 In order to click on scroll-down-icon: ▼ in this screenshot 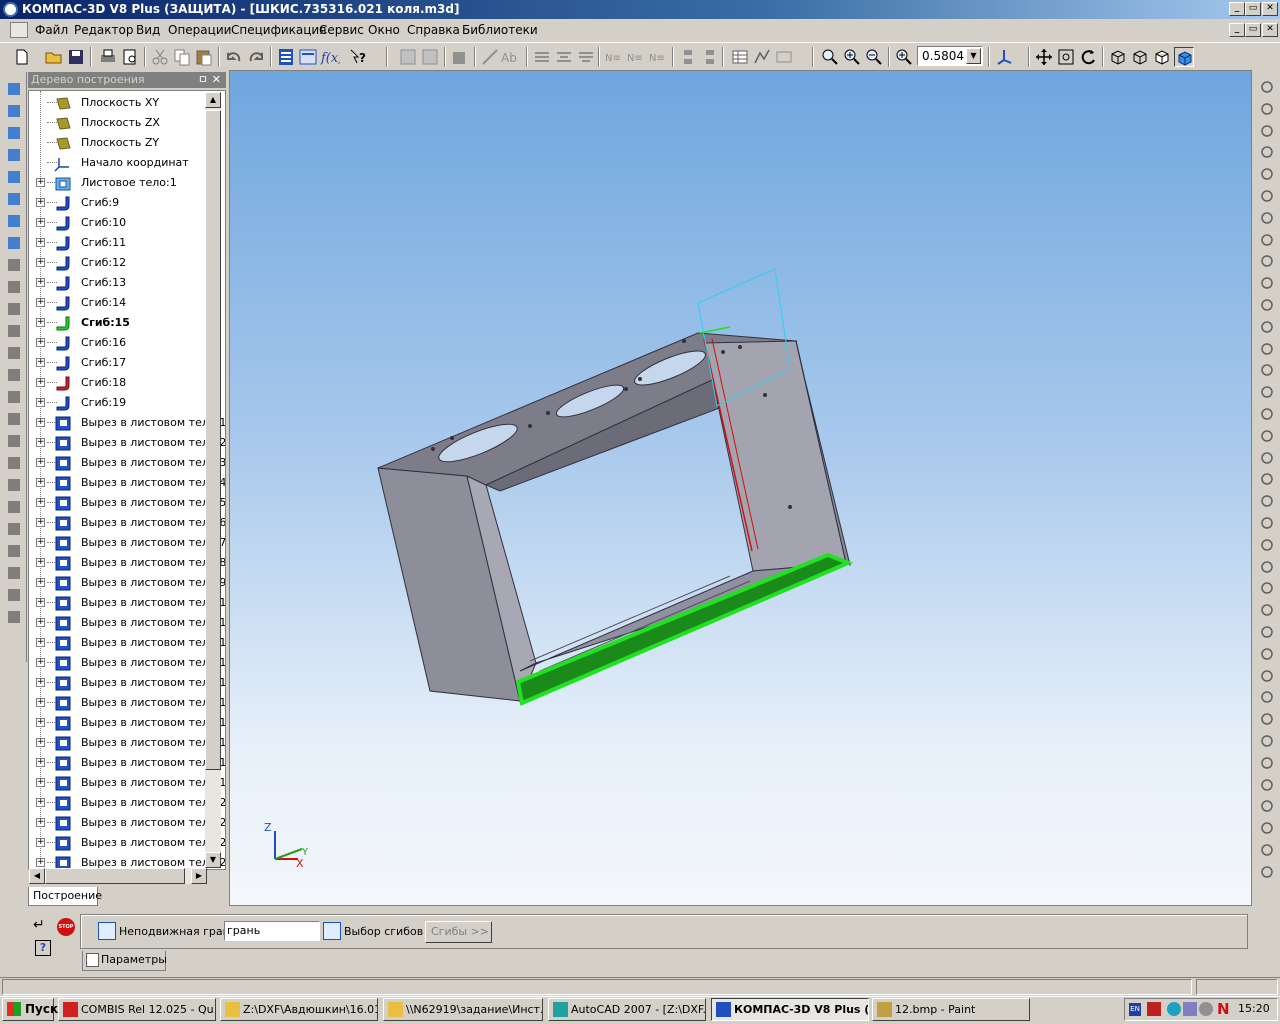, I will do `click(213, 860)`.